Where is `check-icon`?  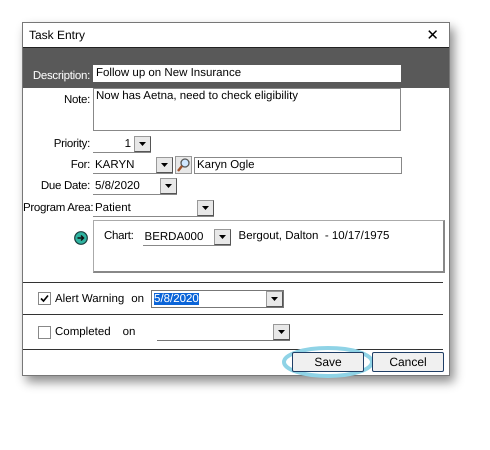
check-icon is located at coordinates (44, 298).